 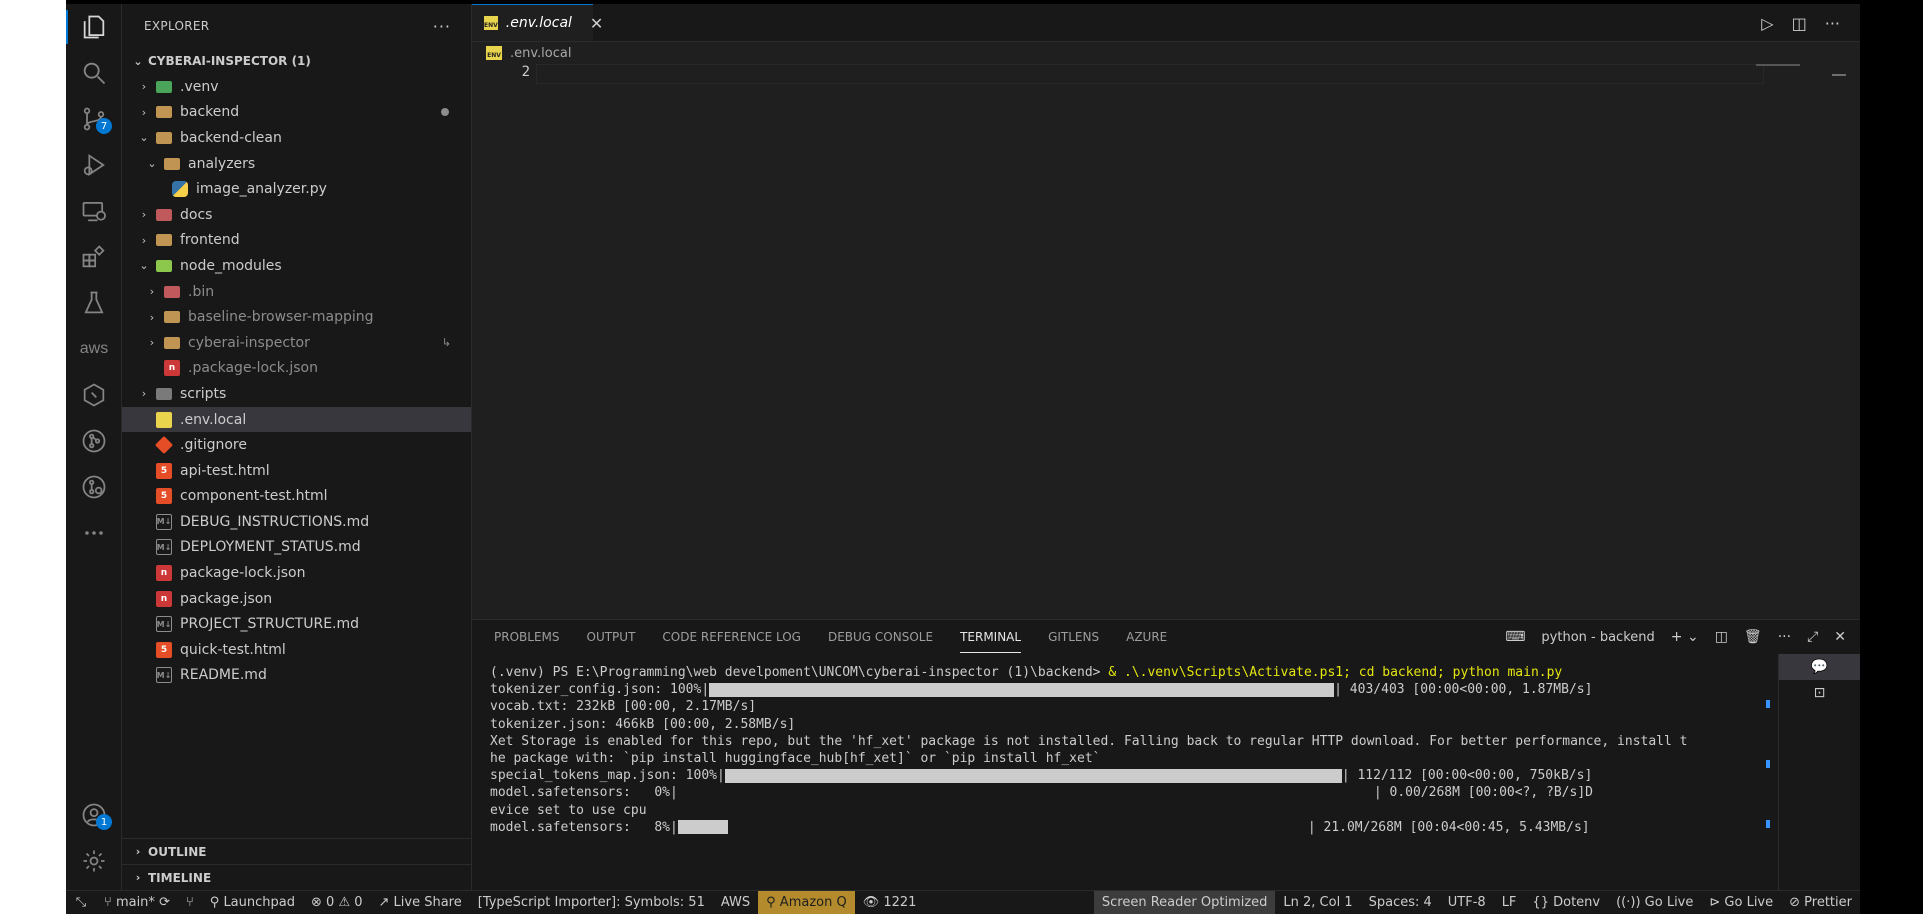 What do you see at coordinates (190, 902) in the screenshot?
I see `gitlens-graph-icon: ⑂` at bounding box center [190, 902].